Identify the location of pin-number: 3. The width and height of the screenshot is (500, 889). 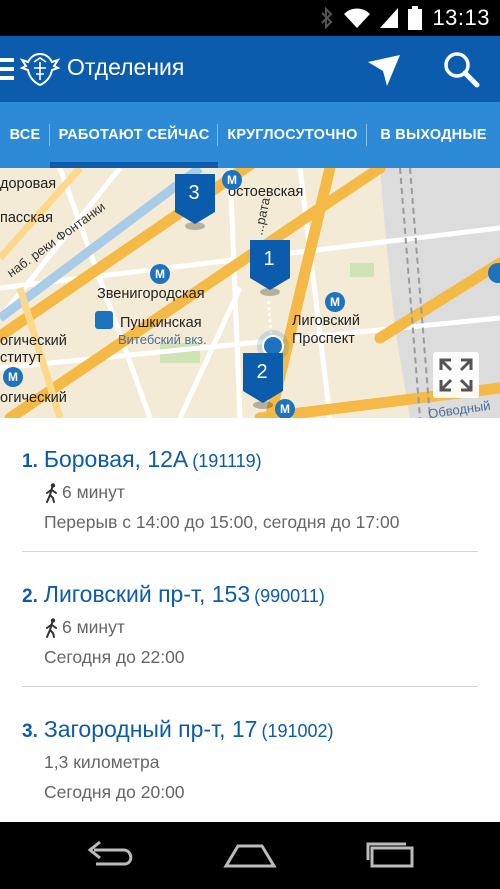
(194, 193).